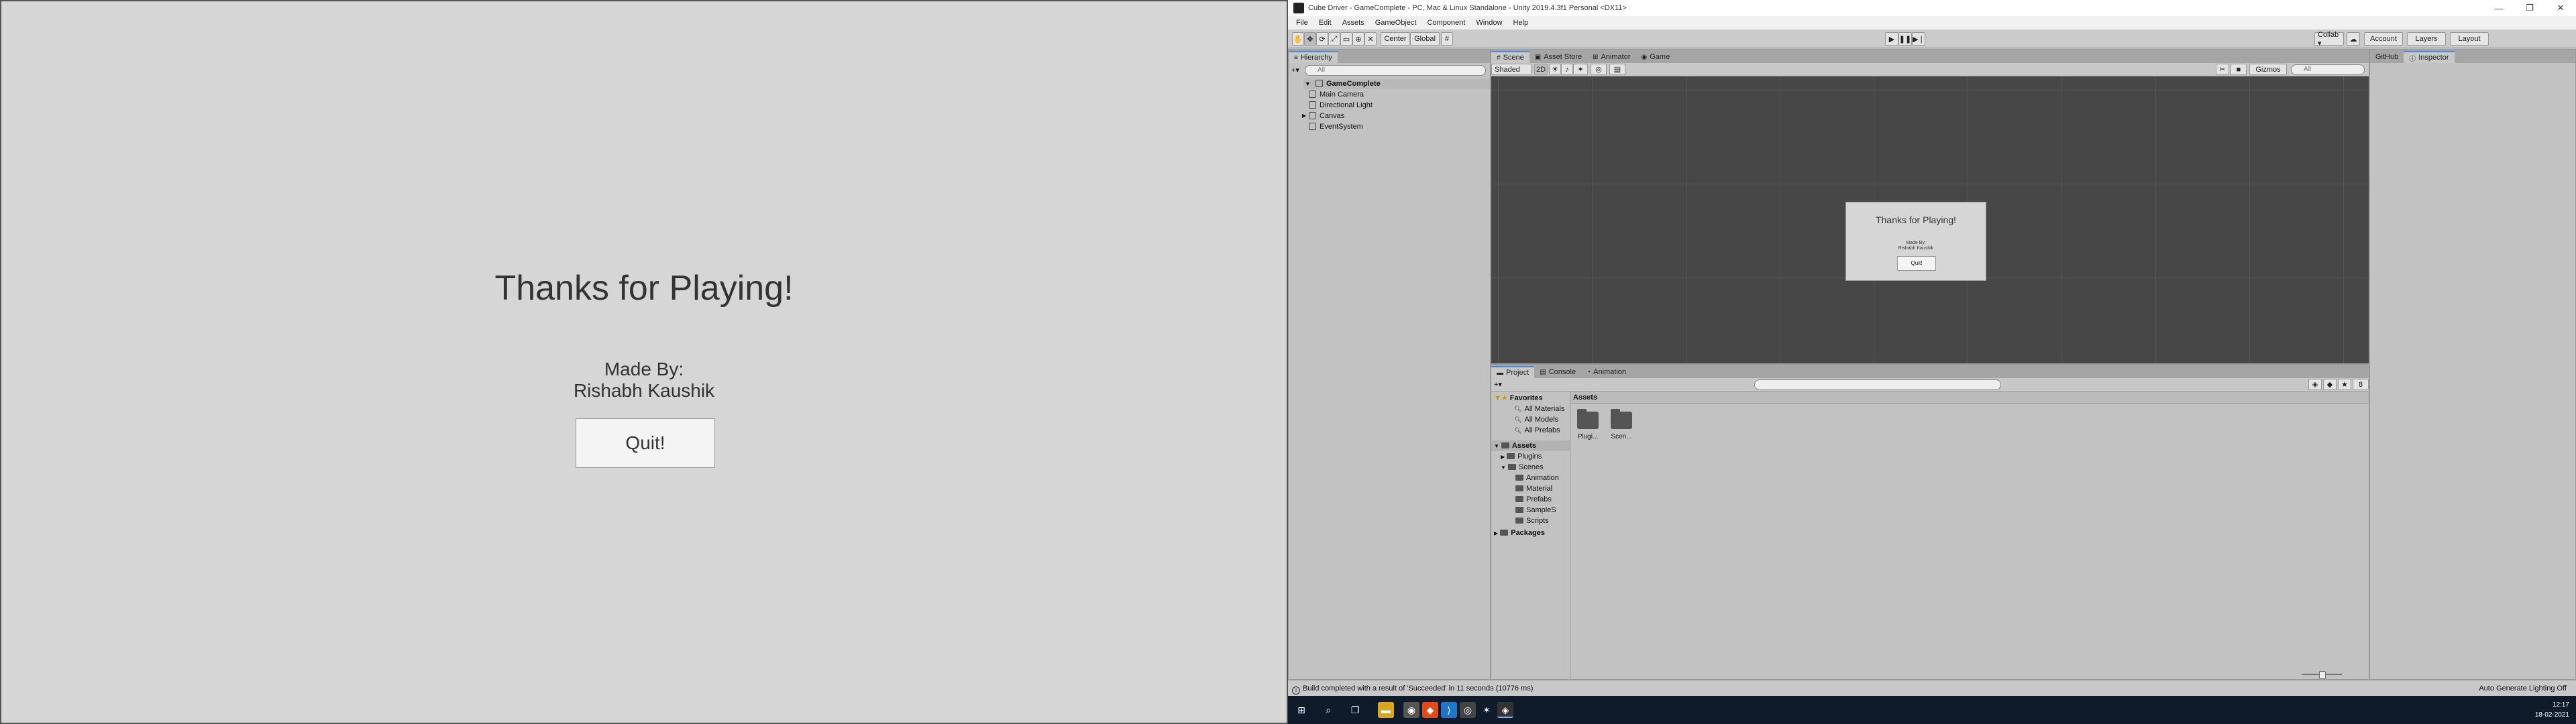 The image size is (2576, 724). What do you see at coordinates (1537, 430) in the screenshot?
I see `tree-all-prefabs: 🔍︎ All Prefabs` at bounding box center [1537, 430].